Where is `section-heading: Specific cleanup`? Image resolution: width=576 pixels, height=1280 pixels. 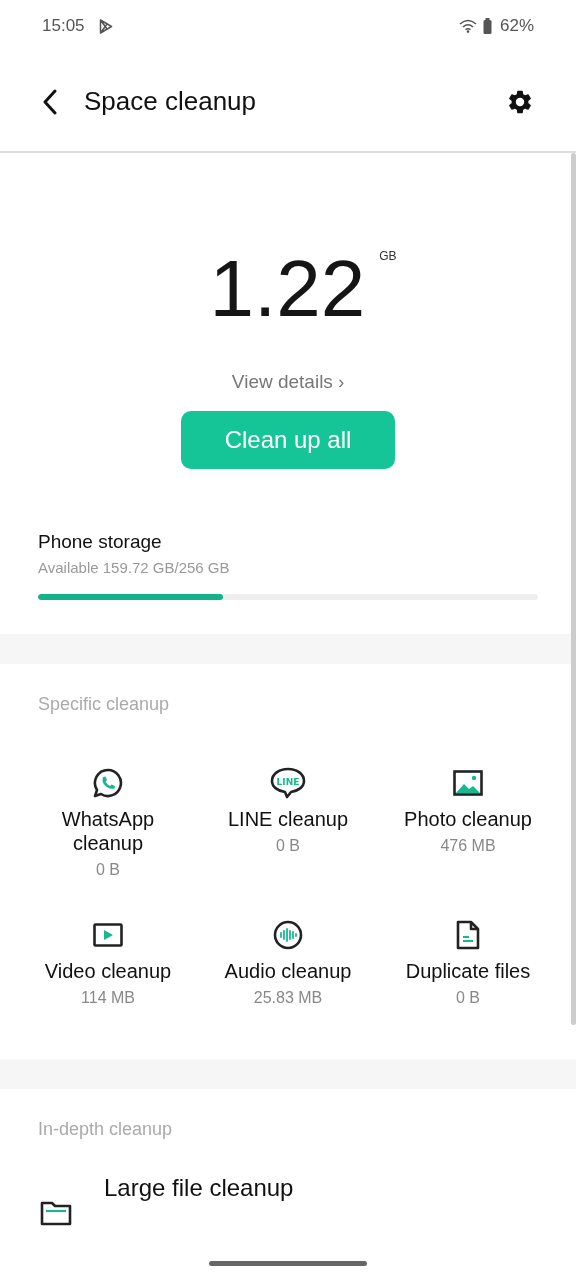
section-heading: Specific cleanup is located at coordinates (104, 704).